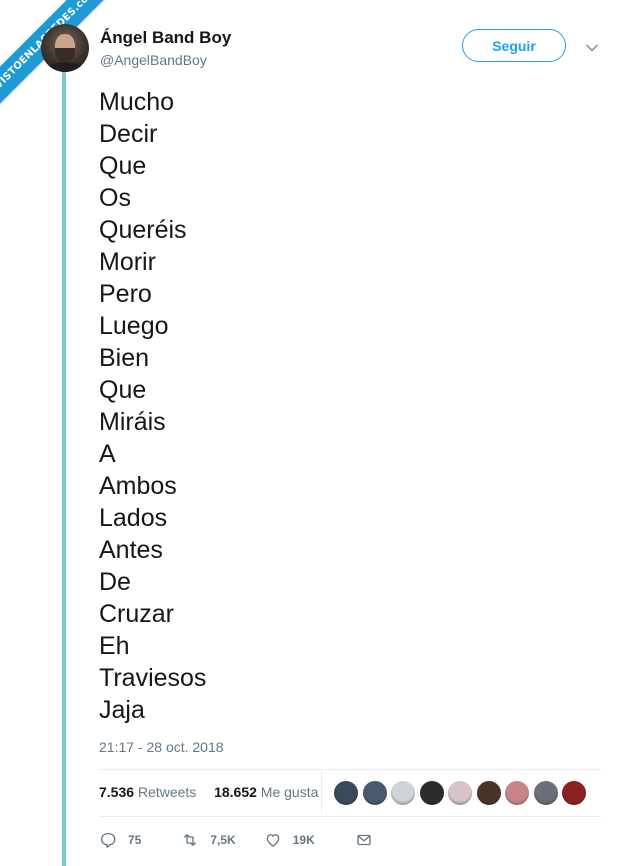 The height and width of the screenshot is (866, 639). I want to click on left-frame-line, so click(64, 468).